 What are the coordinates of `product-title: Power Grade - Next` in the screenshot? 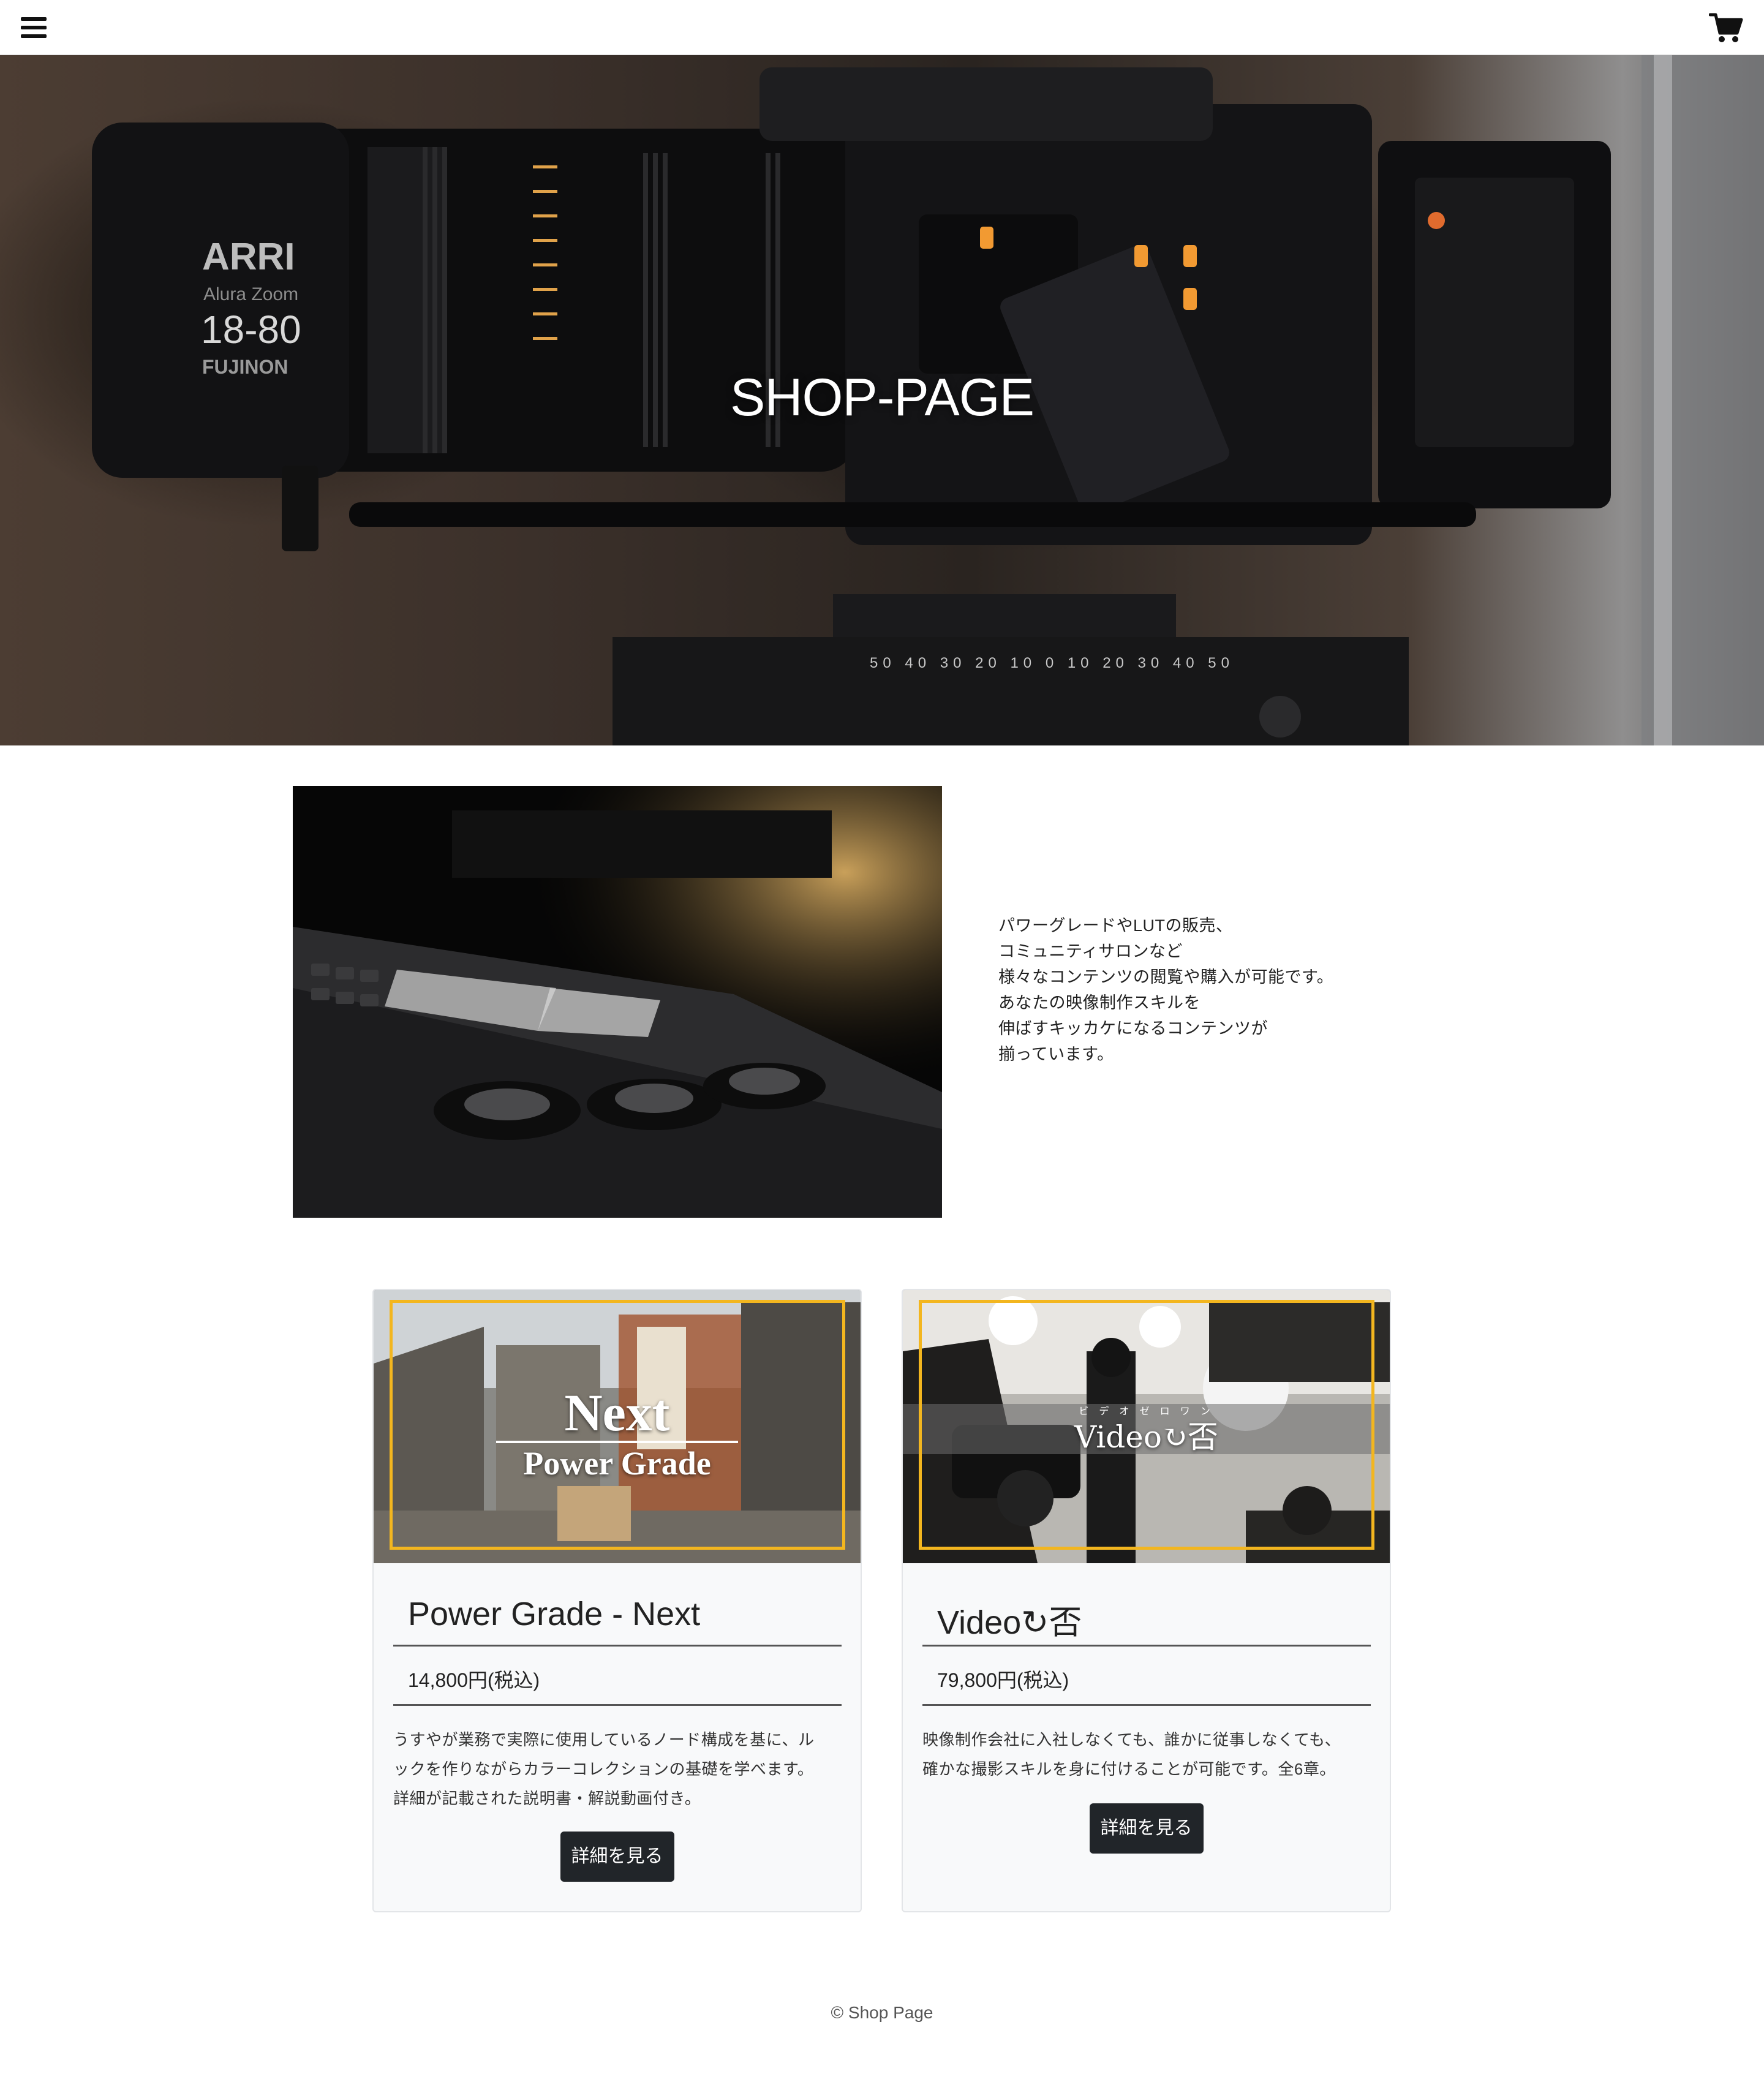 It's located at (555, 1614).